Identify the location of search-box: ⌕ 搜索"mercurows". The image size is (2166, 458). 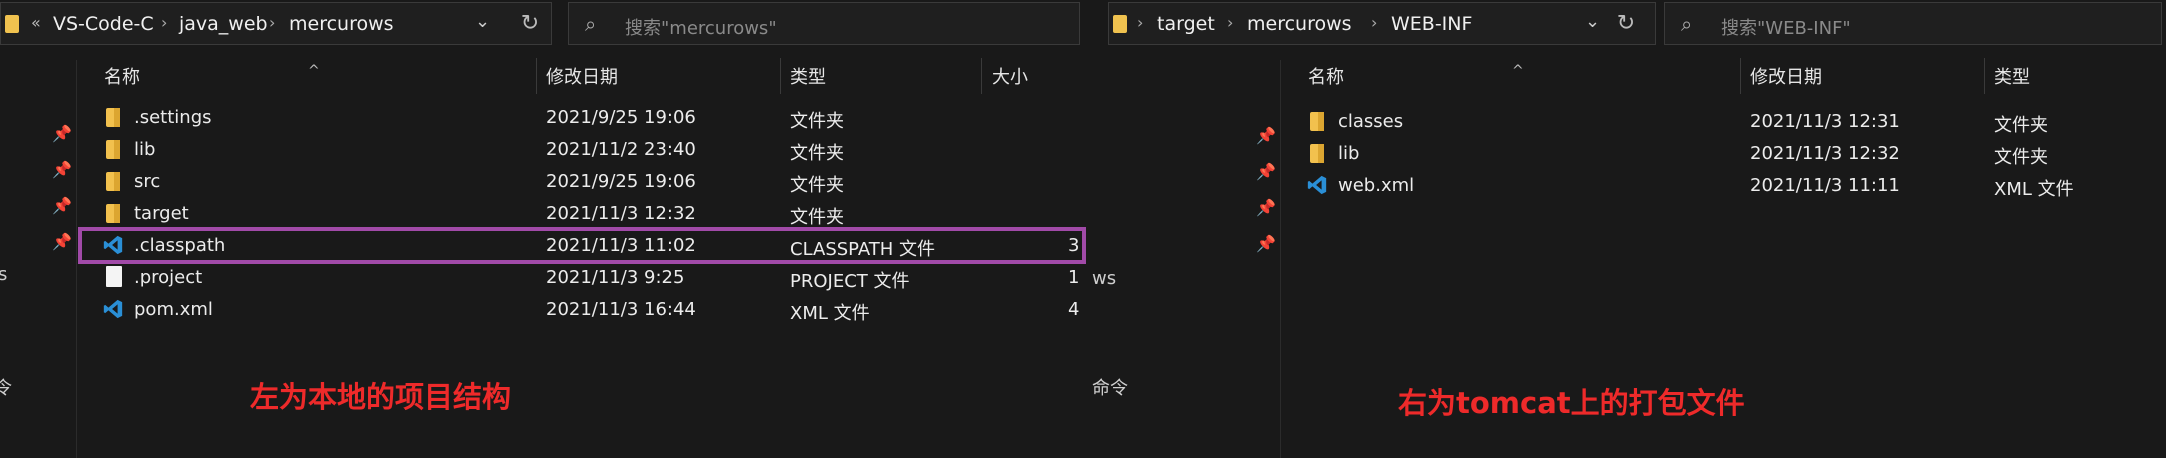
(824, 23).